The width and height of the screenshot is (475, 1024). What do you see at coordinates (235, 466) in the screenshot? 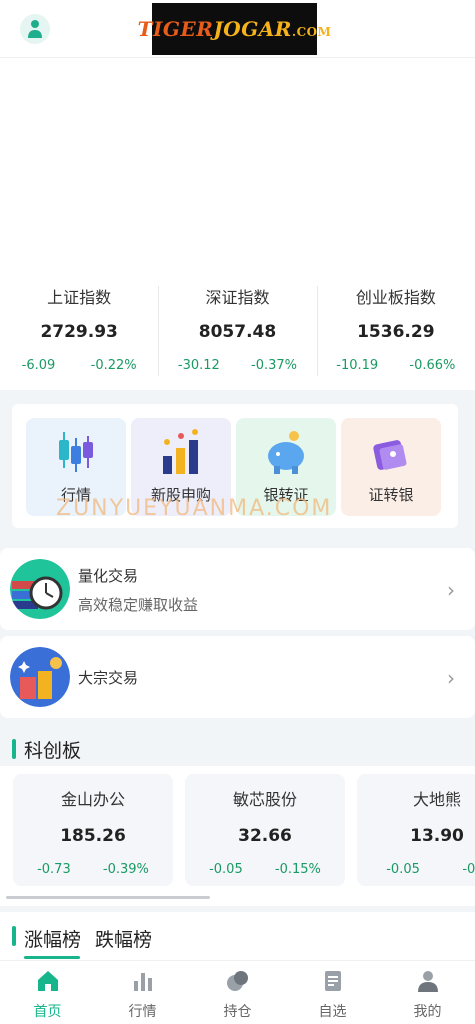
I see `quick-actions: 行情 新股申购 银转证 证转银` at bounding box center [235, 466].